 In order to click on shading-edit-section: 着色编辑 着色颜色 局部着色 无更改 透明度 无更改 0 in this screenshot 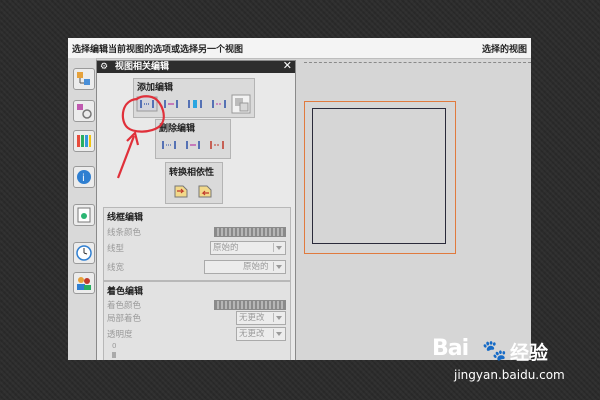, I will do `click(197, 320)`.